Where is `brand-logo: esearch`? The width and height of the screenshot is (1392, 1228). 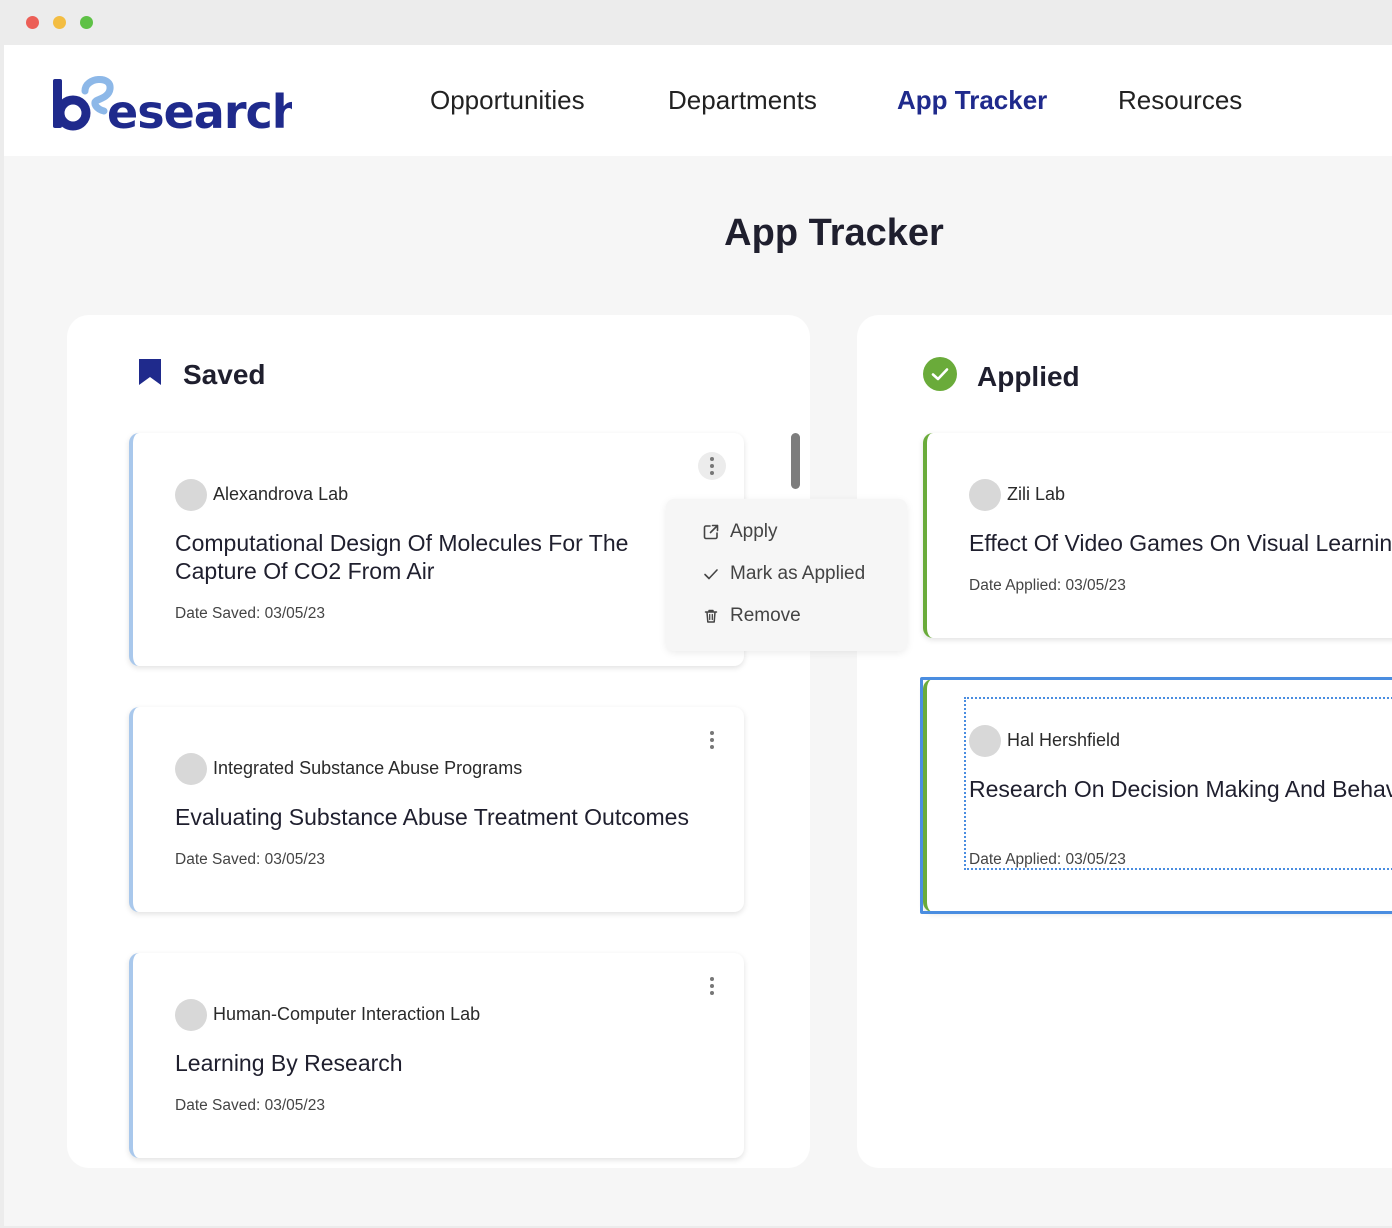 brand-logo: esearch is located at coordinates (172, 101).